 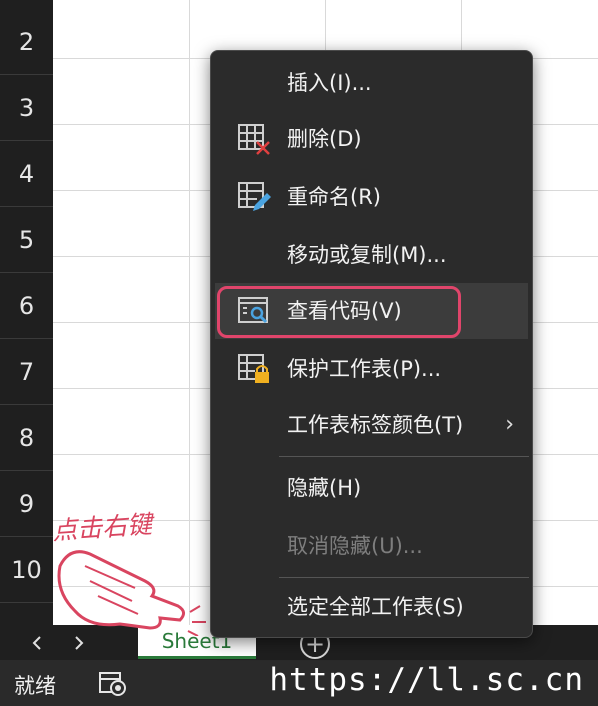 I want to click on watermark-url: https://ll.sc.cn, so click(x=426, y=680).